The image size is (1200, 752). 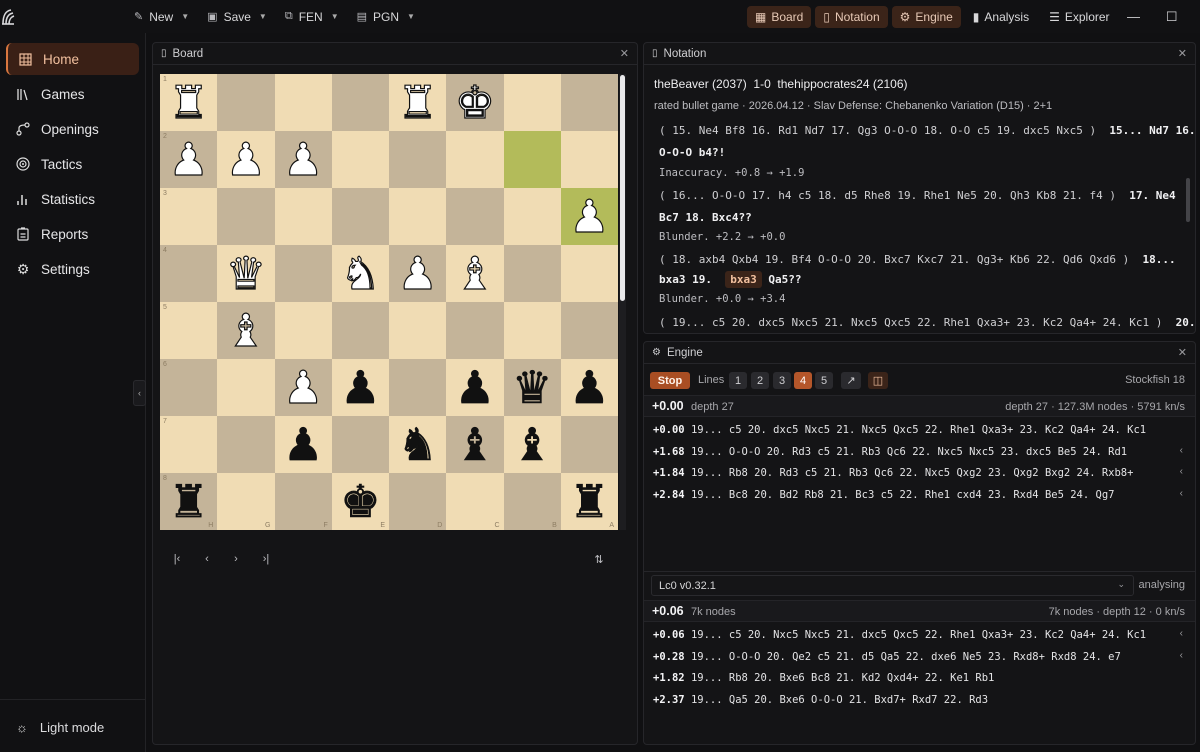 I want to click on main-line: O-O-O b4?!, so click(x=692, y=152).